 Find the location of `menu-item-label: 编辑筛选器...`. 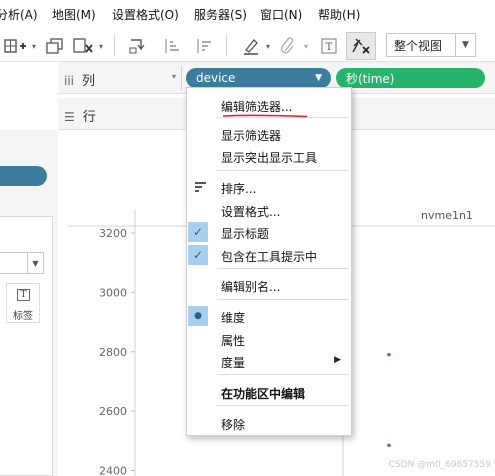

menu-item-label: 编辑筛选器... is located at coordinates (257, 107).